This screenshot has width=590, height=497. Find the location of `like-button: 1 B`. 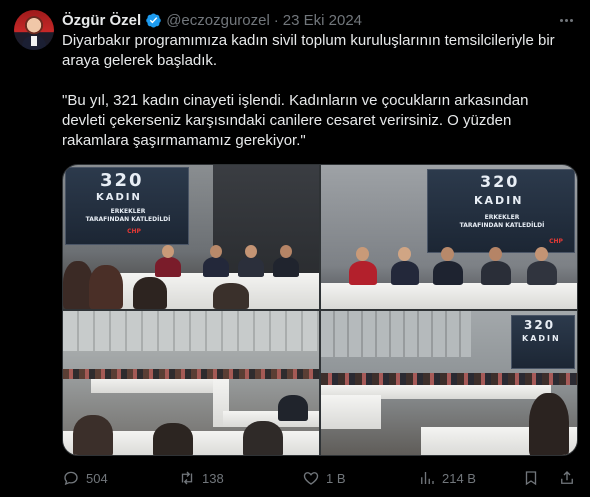

like-button: 1 B is located at coordinates (324, 478).